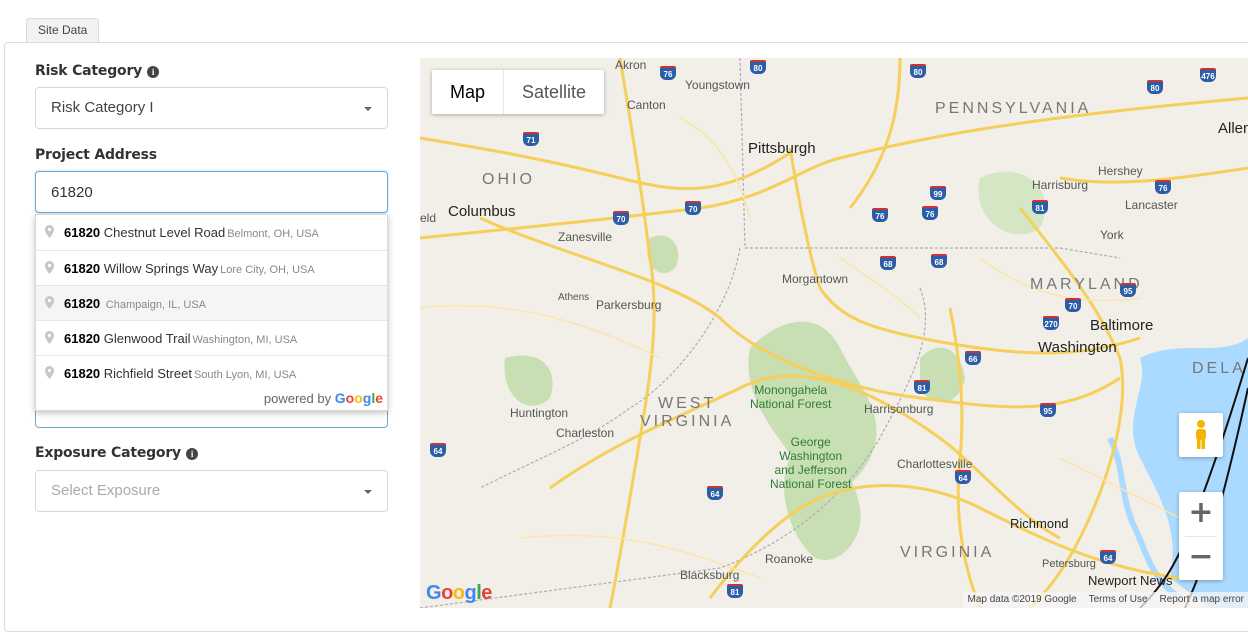  I want to click on chevron-down-icon, so click(368, 109).